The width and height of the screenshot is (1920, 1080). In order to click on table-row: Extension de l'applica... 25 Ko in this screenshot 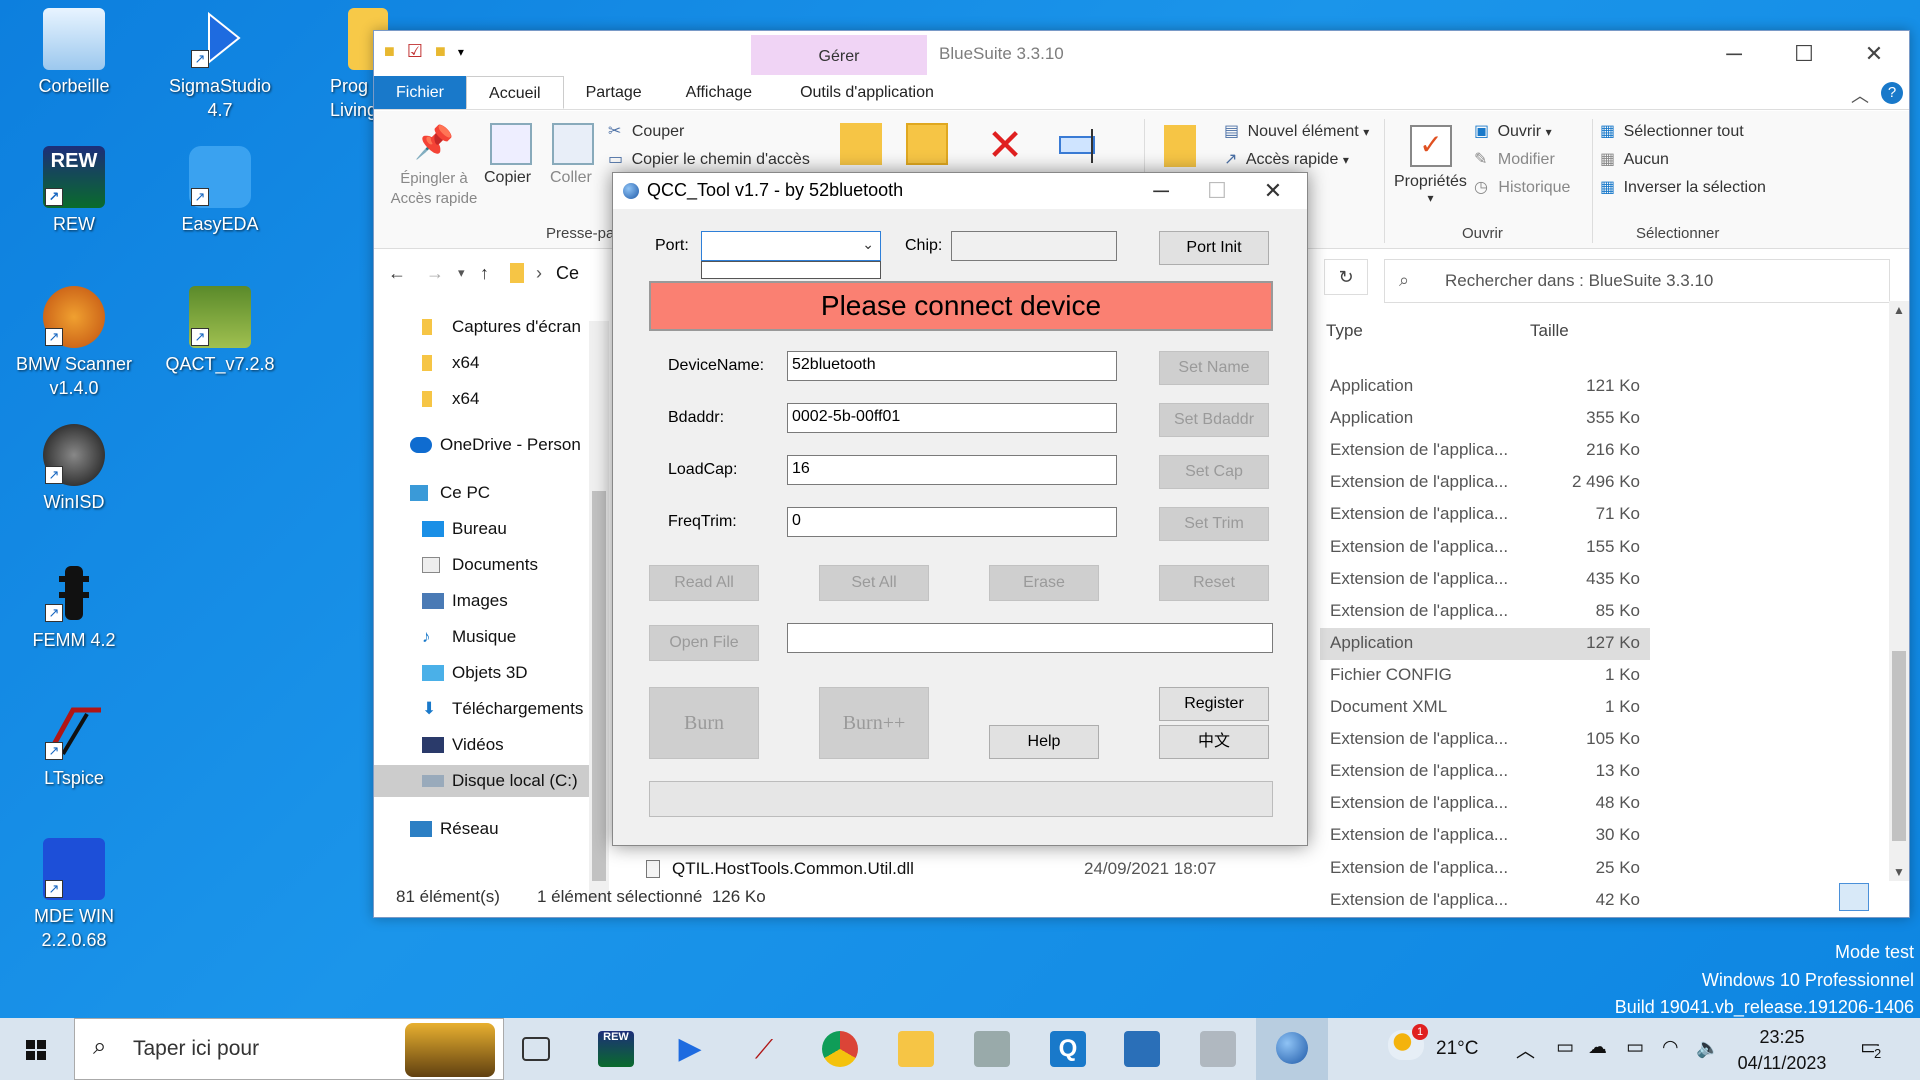, I will do `click(1485, 869)`.